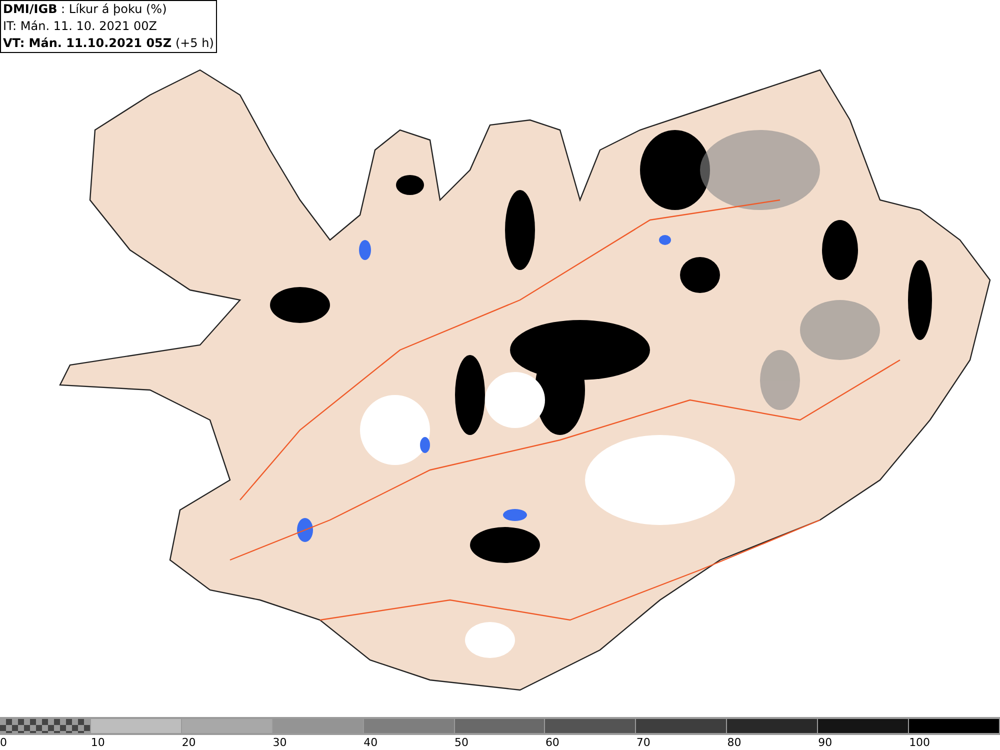 This screenshot has width=1000, height=750. Describe the element at coordinates (371, 742) in the screenshot. I see `legend-label: 40` at that location.